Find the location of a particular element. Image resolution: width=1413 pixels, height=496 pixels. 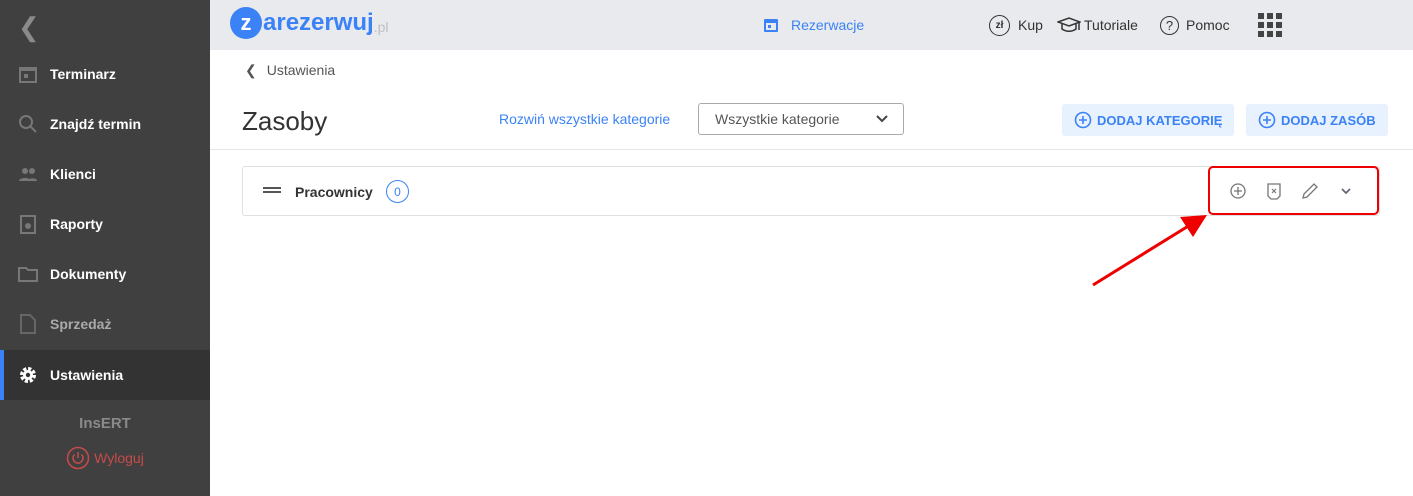

category-name: Pracownicy is located at coordinates (334, 192).